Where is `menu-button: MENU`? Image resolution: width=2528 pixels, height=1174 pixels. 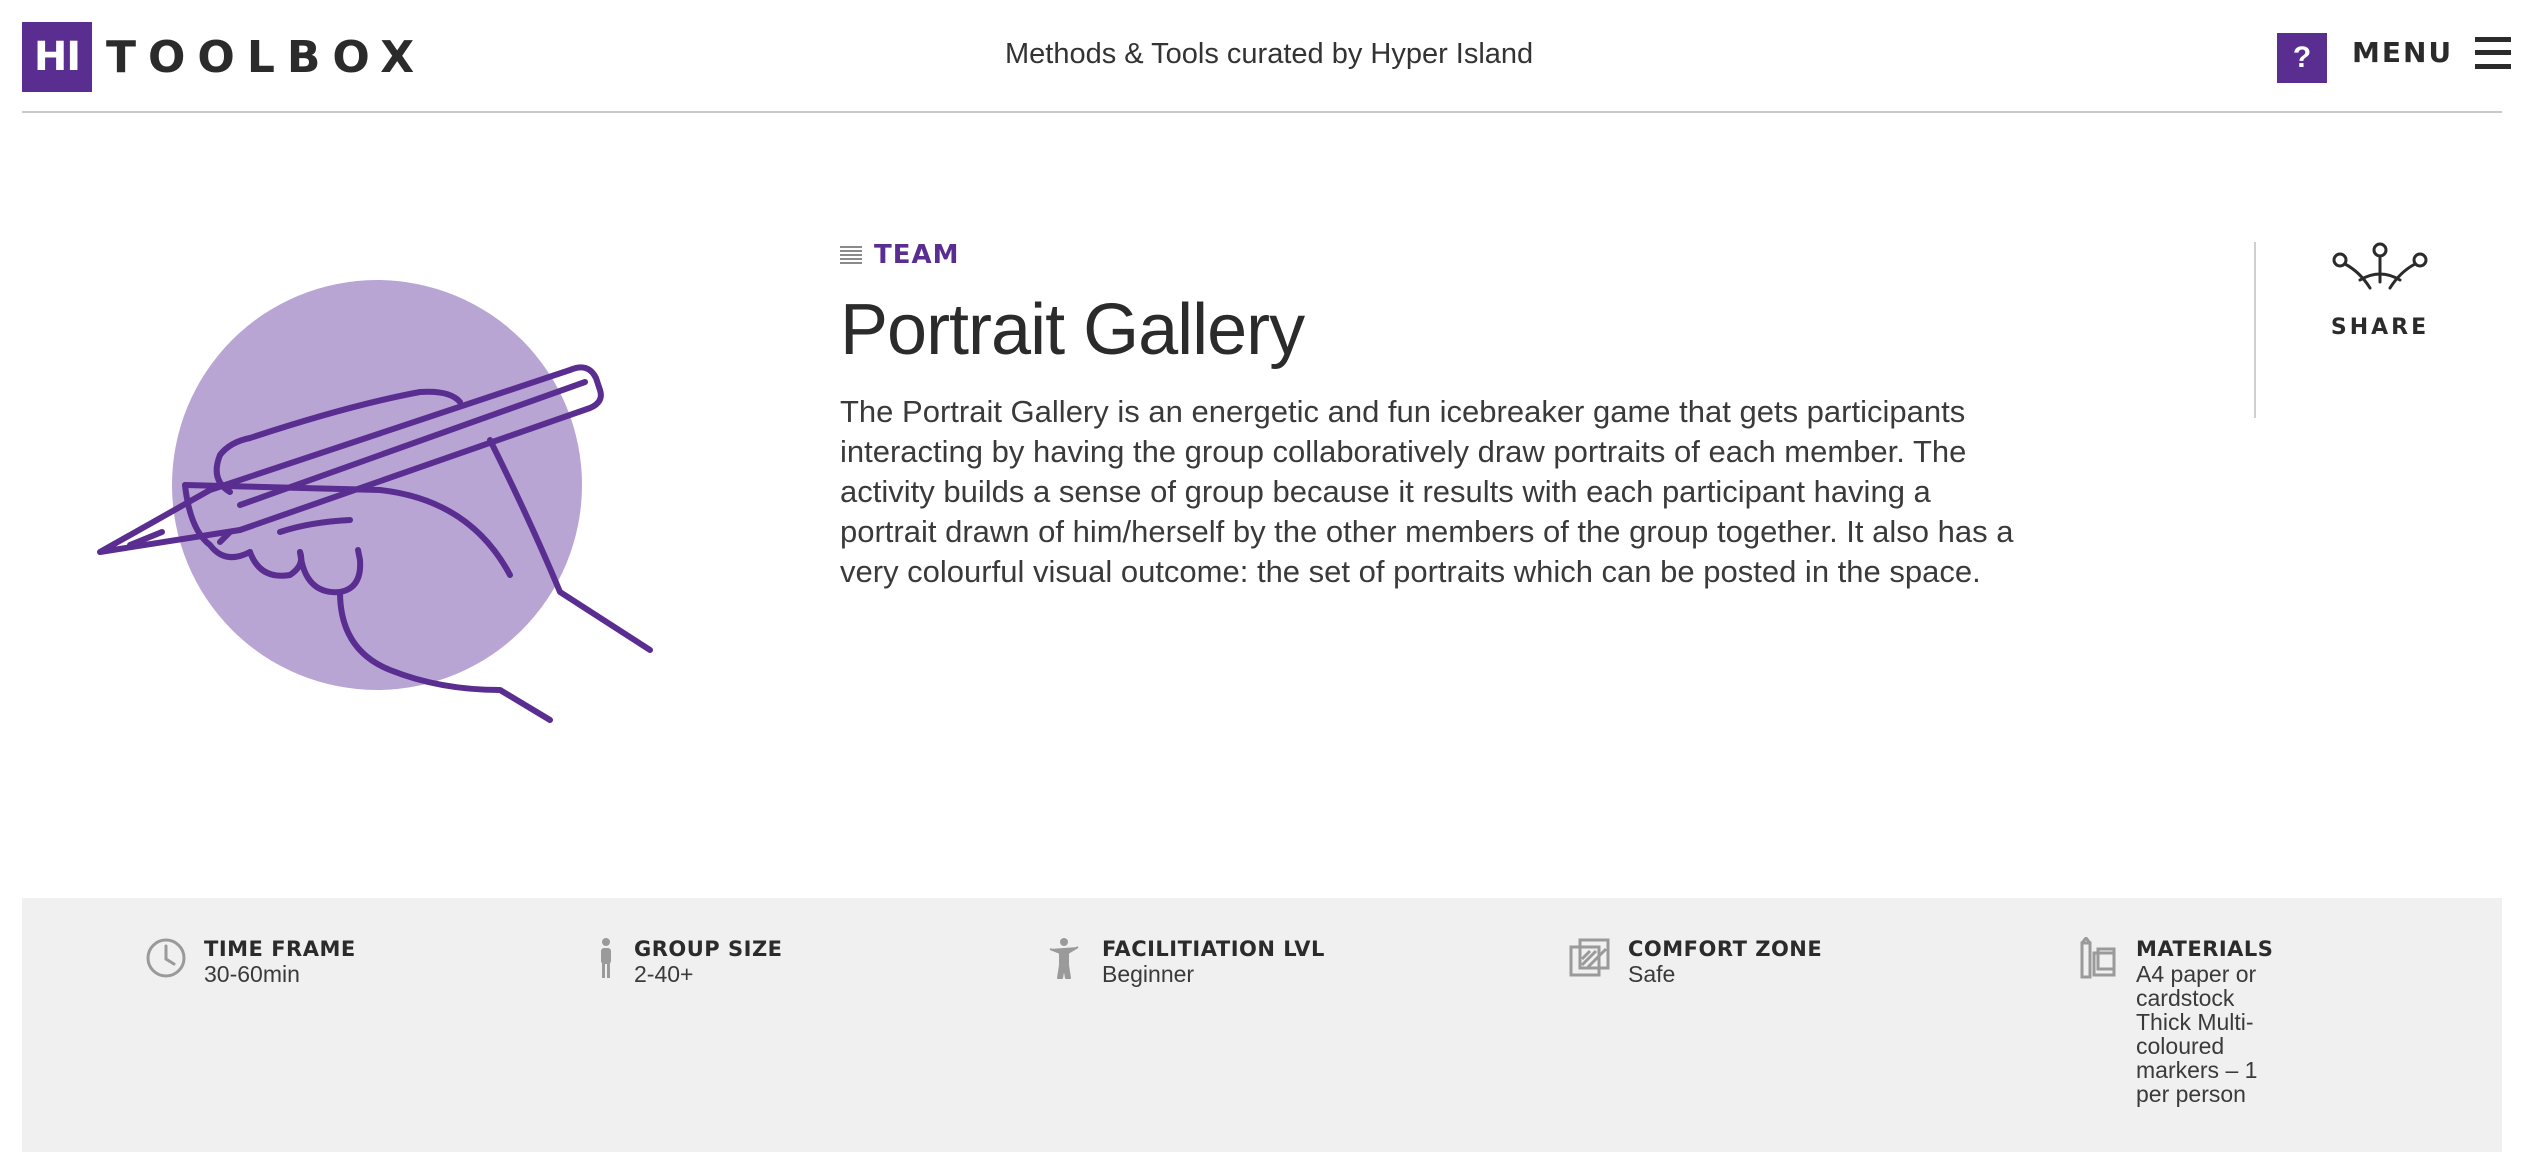
menu-button: MENU is located at coordinates (2432, 52).